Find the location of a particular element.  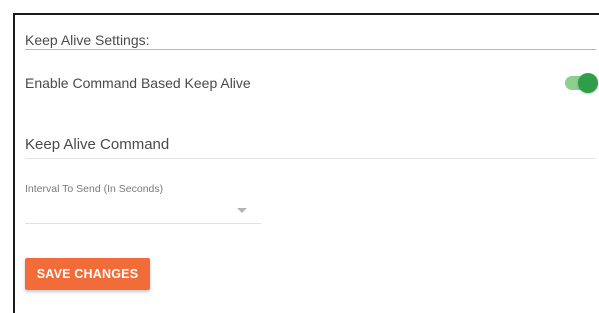

enable-keep-alive-label: Enable Command Based Keep Alive is located at coordinates (138, 83).